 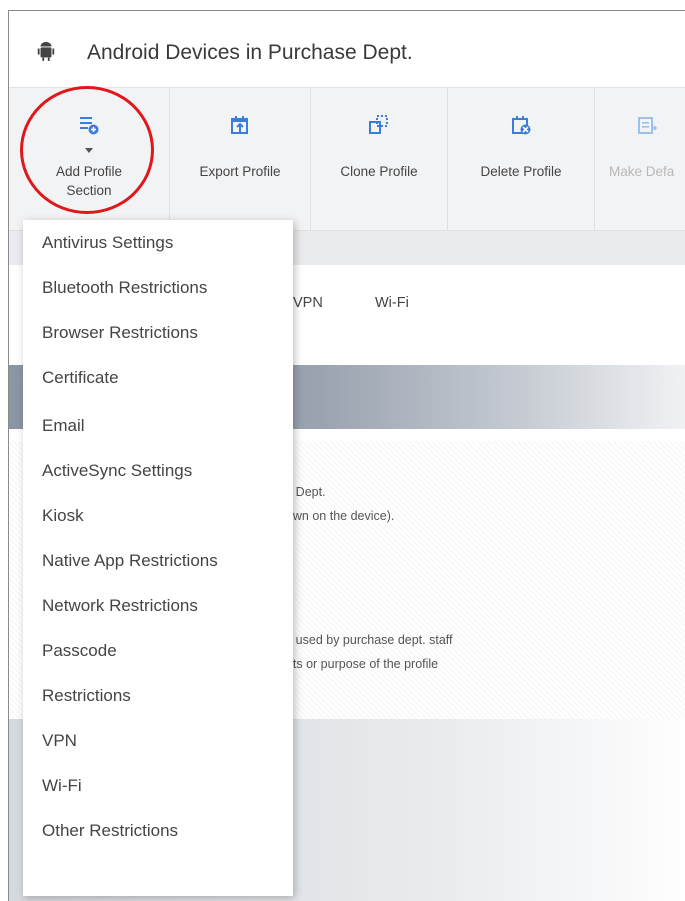 I want to click on page-title: Android Devices in Purchase Dept., so click(x=250, y=52).